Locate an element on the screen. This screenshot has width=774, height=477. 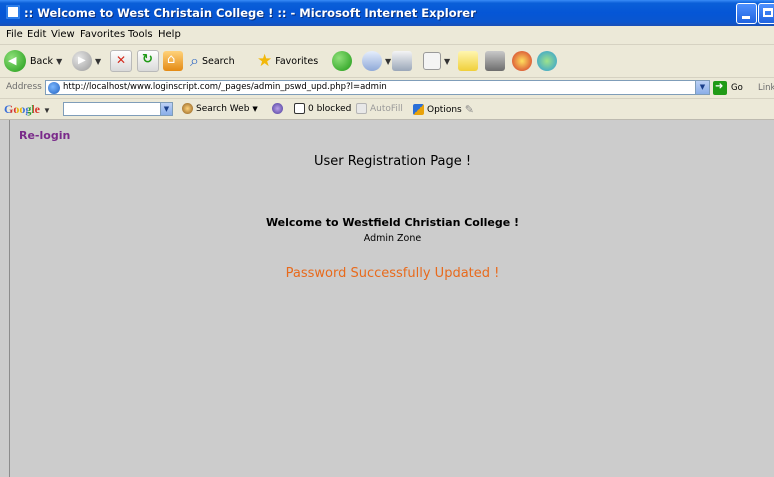
favorites-button: ★ Favorites is located at coordinates (287, 61).